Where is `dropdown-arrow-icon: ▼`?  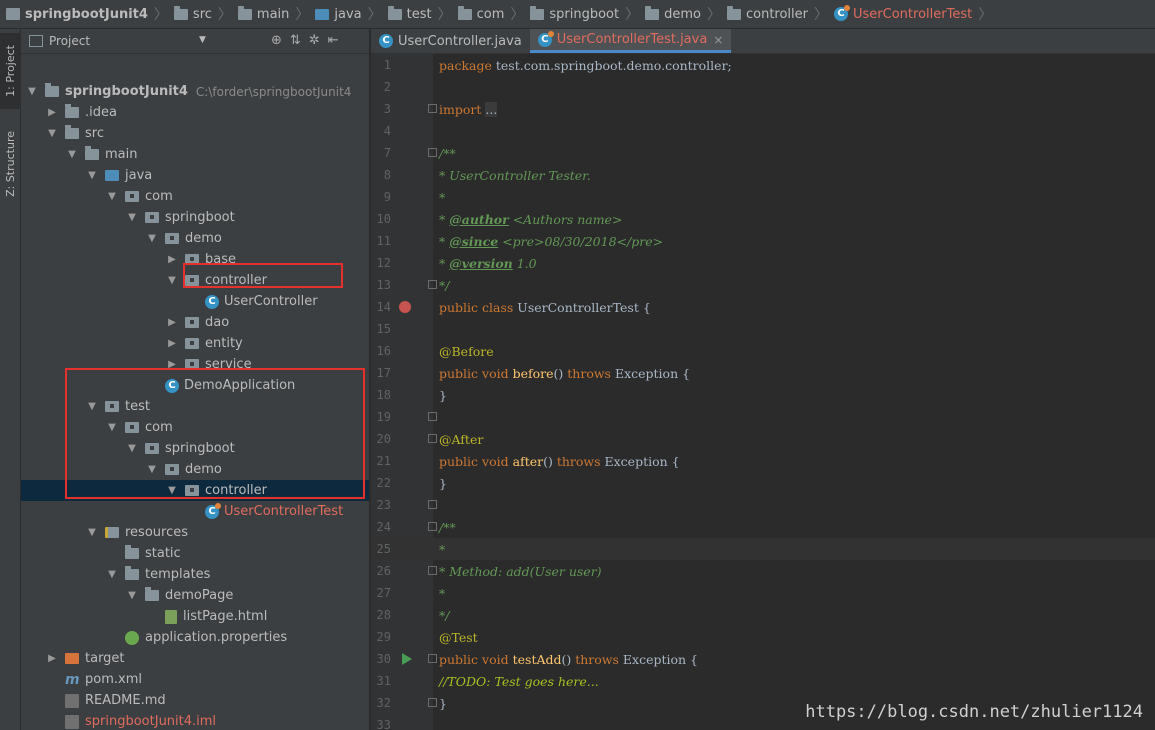
dropdown-arrow-icon: ▼ is located at coordinates (202, 40).